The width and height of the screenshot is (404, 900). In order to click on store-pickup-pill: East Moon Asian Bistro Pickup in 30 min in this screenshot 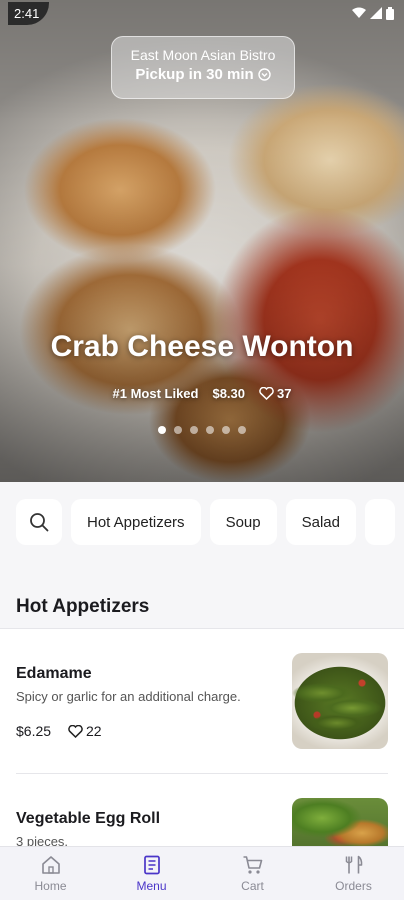, I will do `click(203, 67)`.